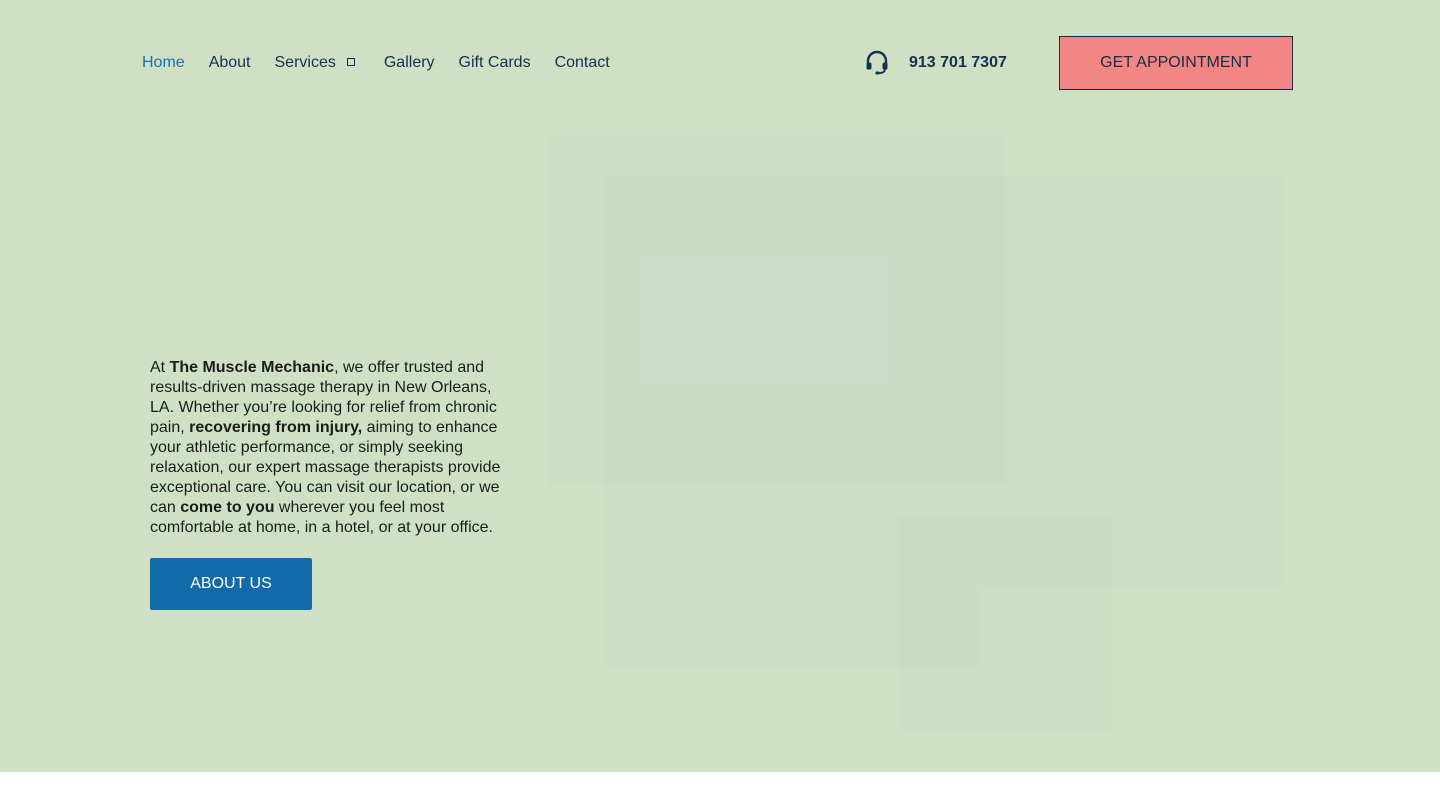  I want to click on about-us-button: ABOUT US, so click(231, 584).